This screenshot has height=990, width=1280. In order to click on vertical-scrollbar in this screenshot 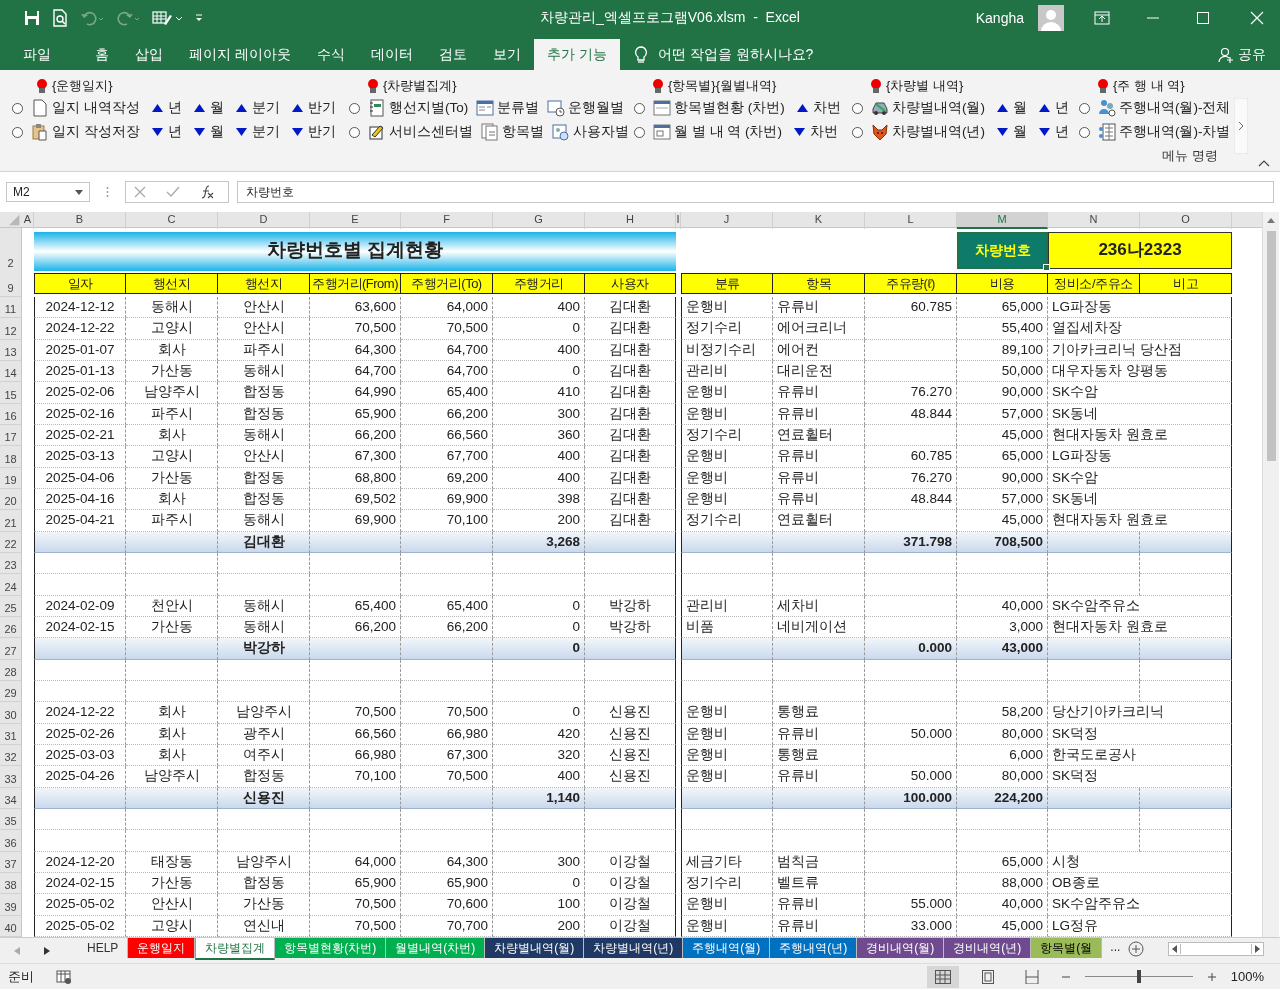, I will do `click(1270, 574)`.